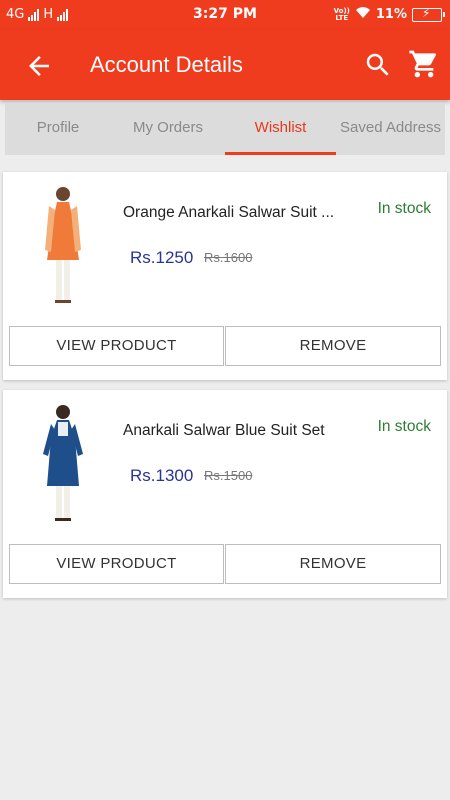  Describe the element at coordinates (390, 129) in the screenshot. I see `tab-saved-address: Saved Address` at that location.